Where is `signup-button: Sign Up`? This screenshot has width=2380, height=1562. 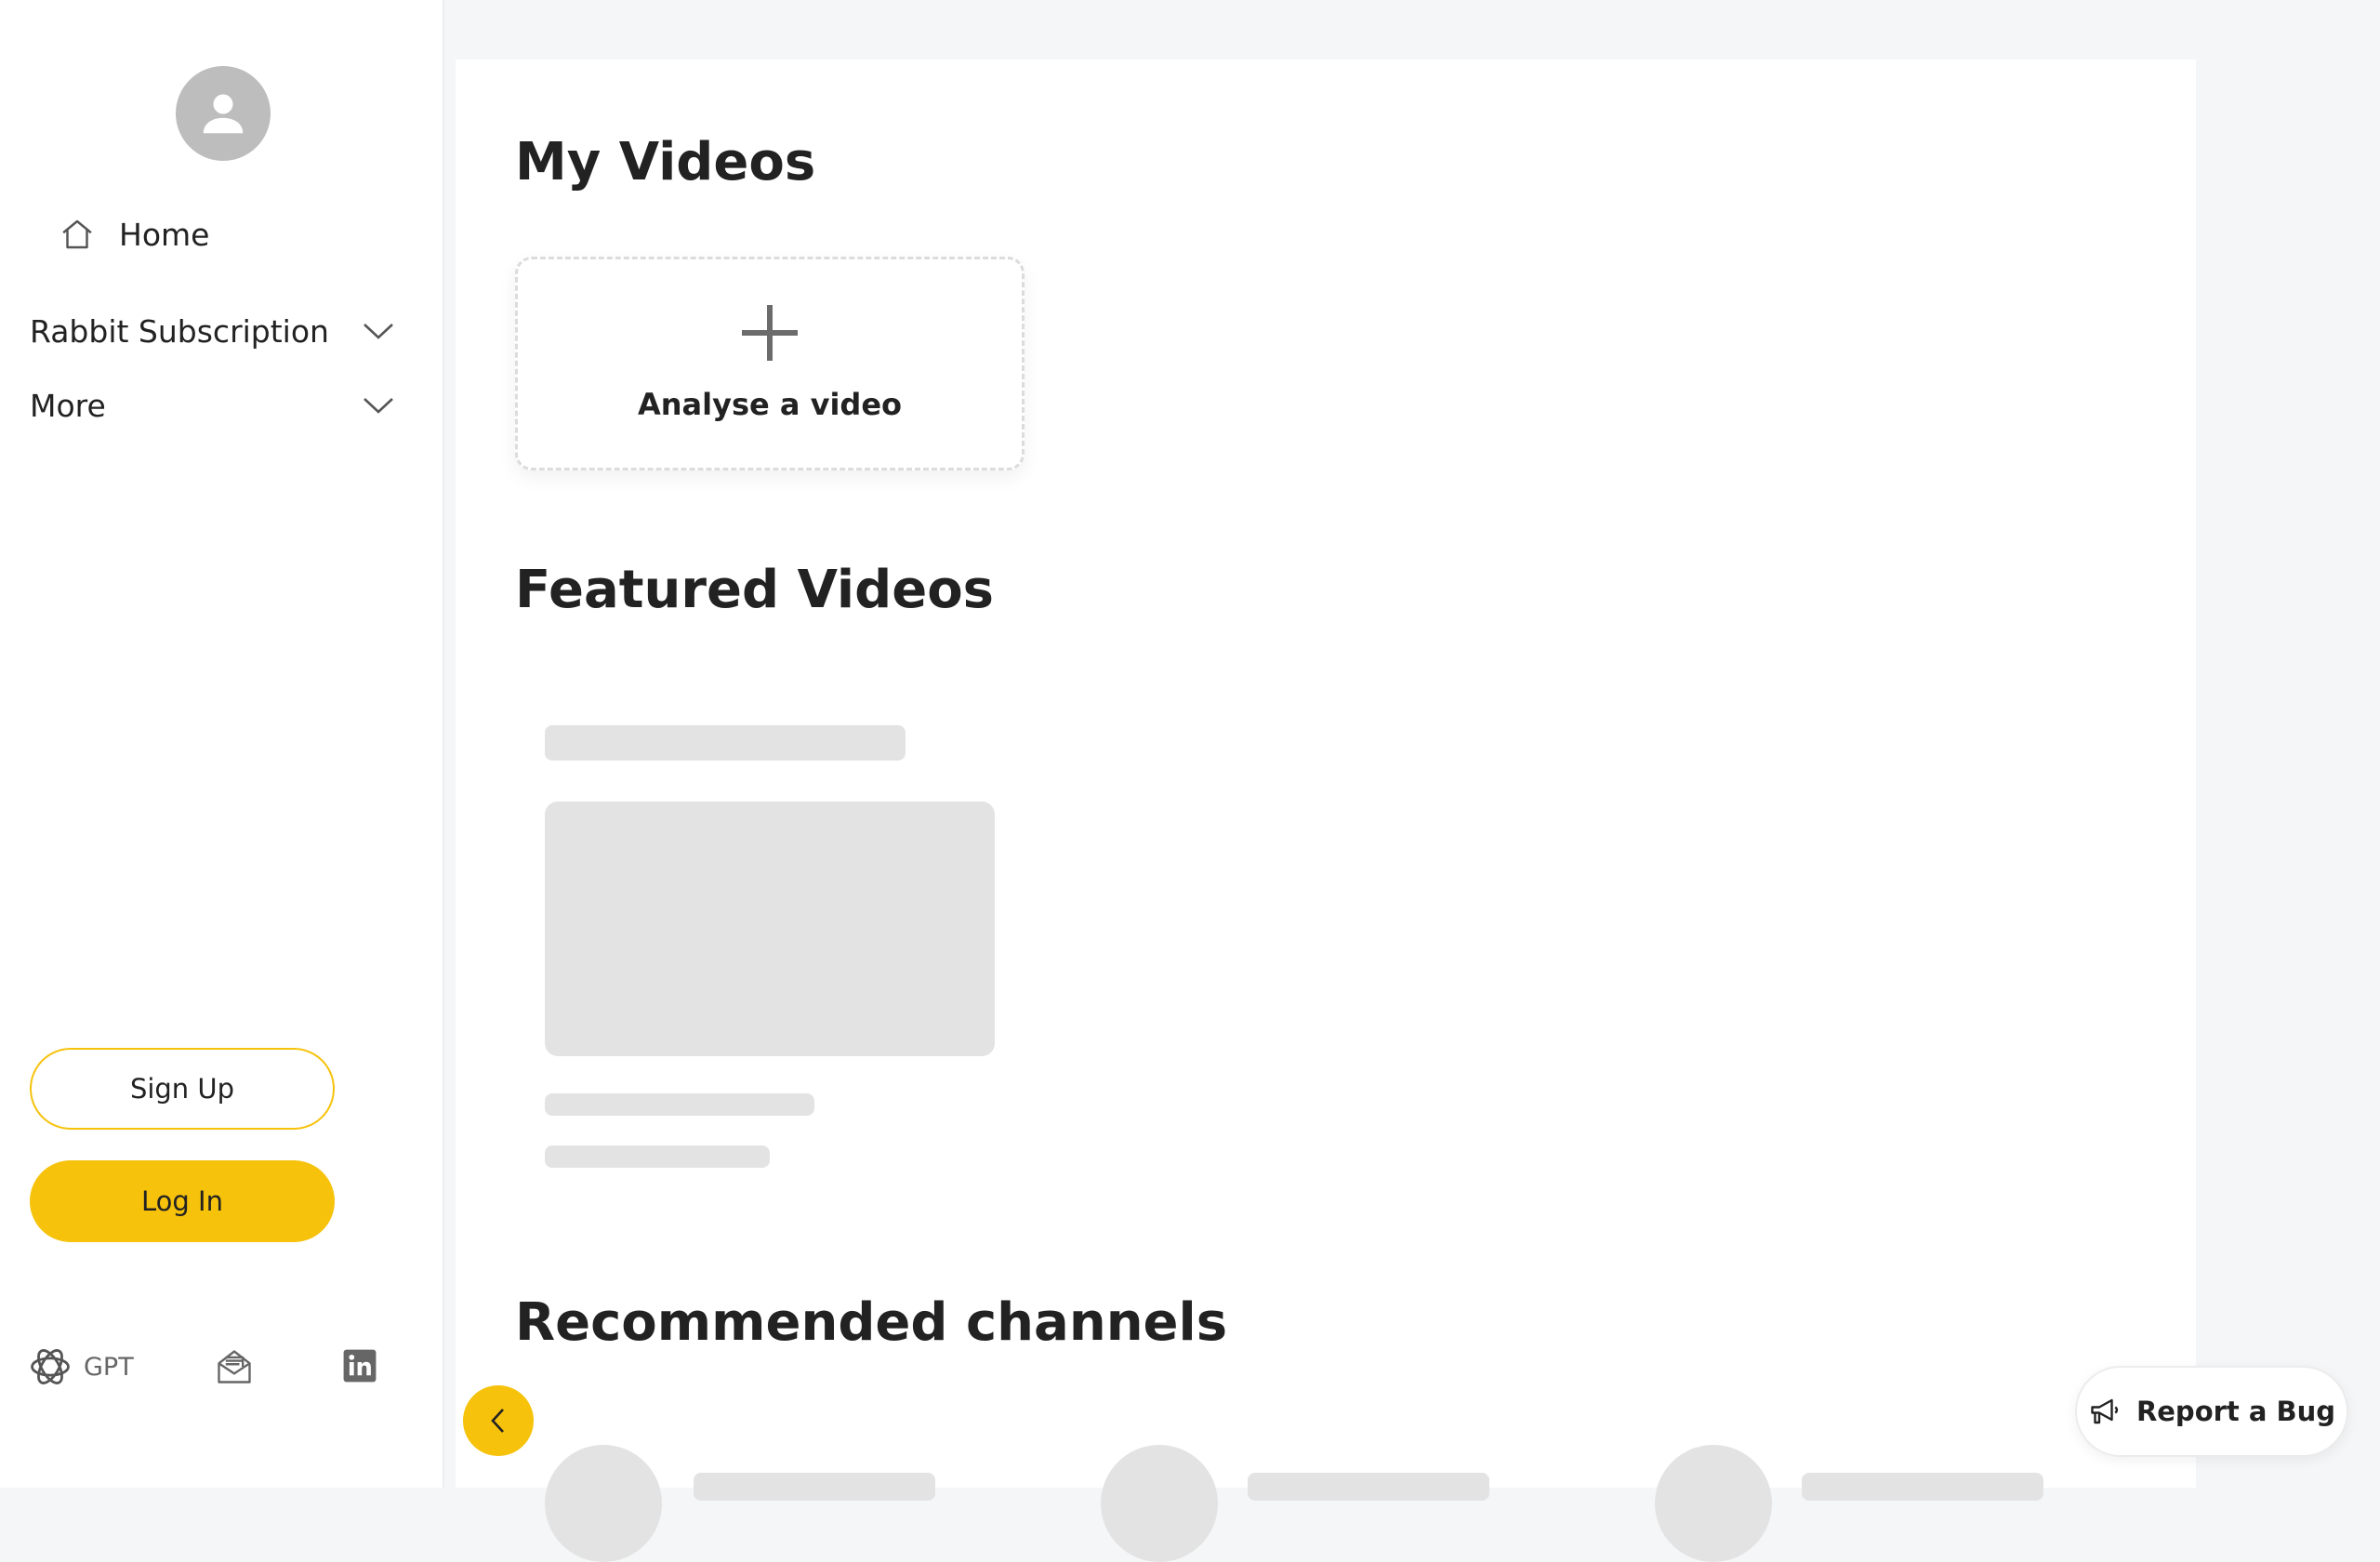 signup-button: Sign Up is located at coordinates (182, 1089).